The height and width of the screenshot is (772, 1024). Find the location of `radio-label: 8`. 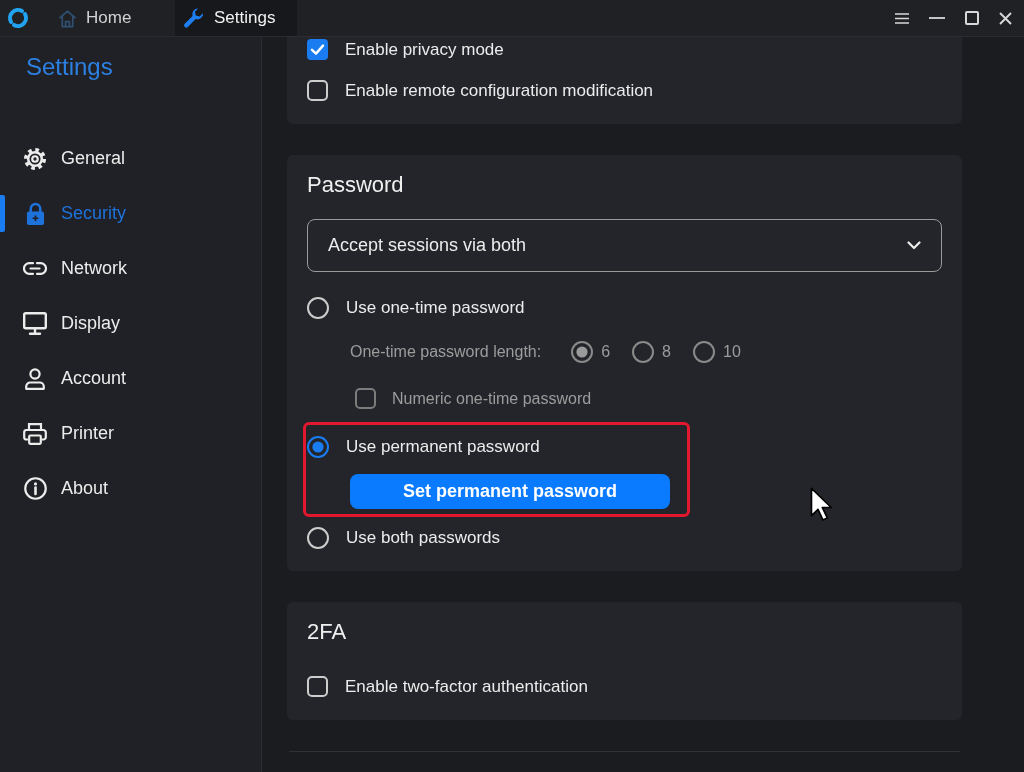

radio-label: 8 is located at coordinates (666, 351).